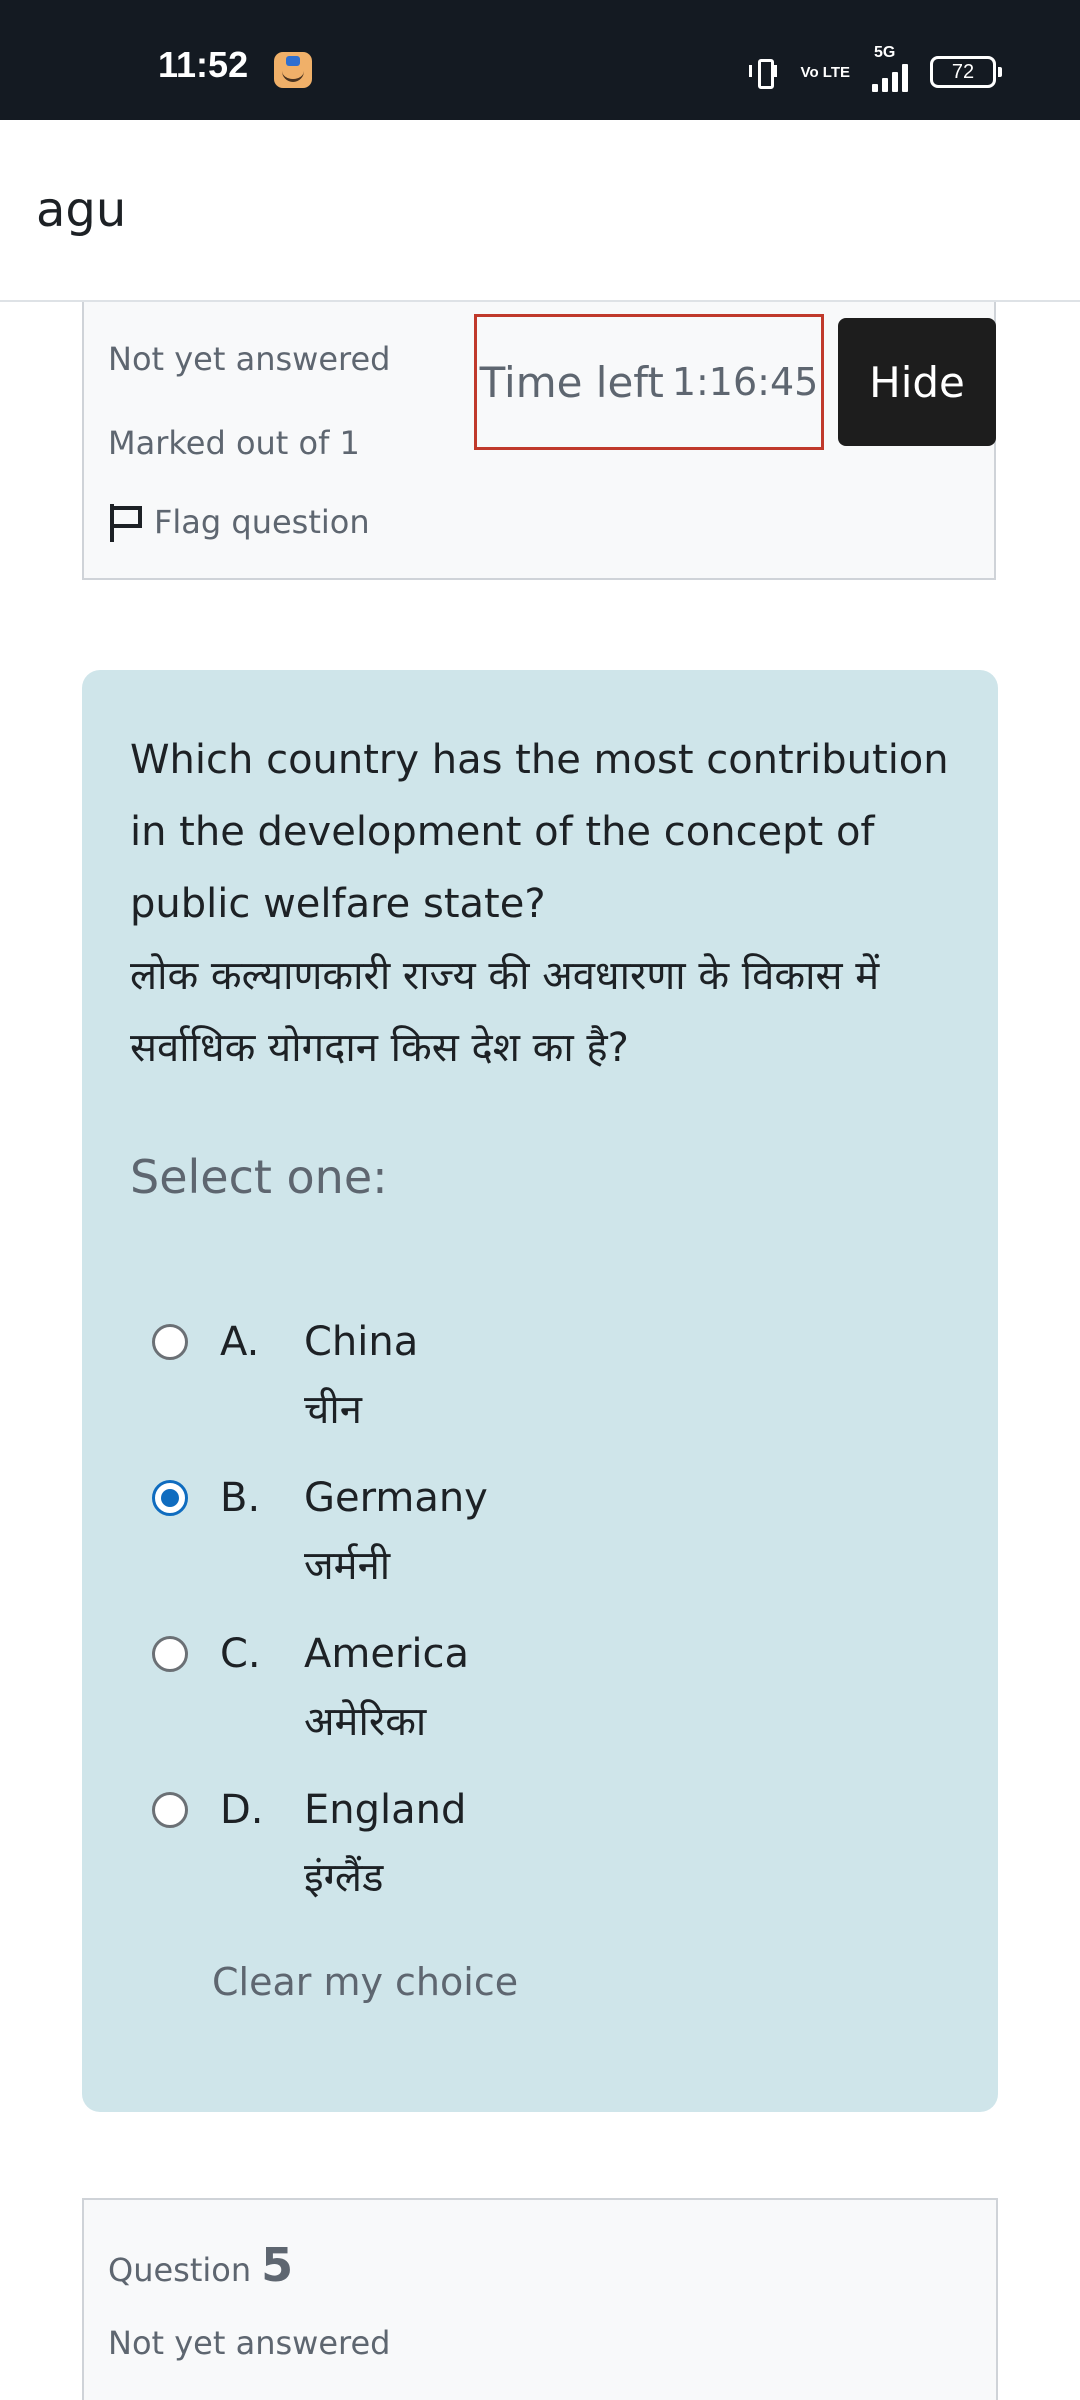 The image size is (1080, 2400). I want to click on answer-option-d: D. England इंग्लैंड, so click(532, 1850).